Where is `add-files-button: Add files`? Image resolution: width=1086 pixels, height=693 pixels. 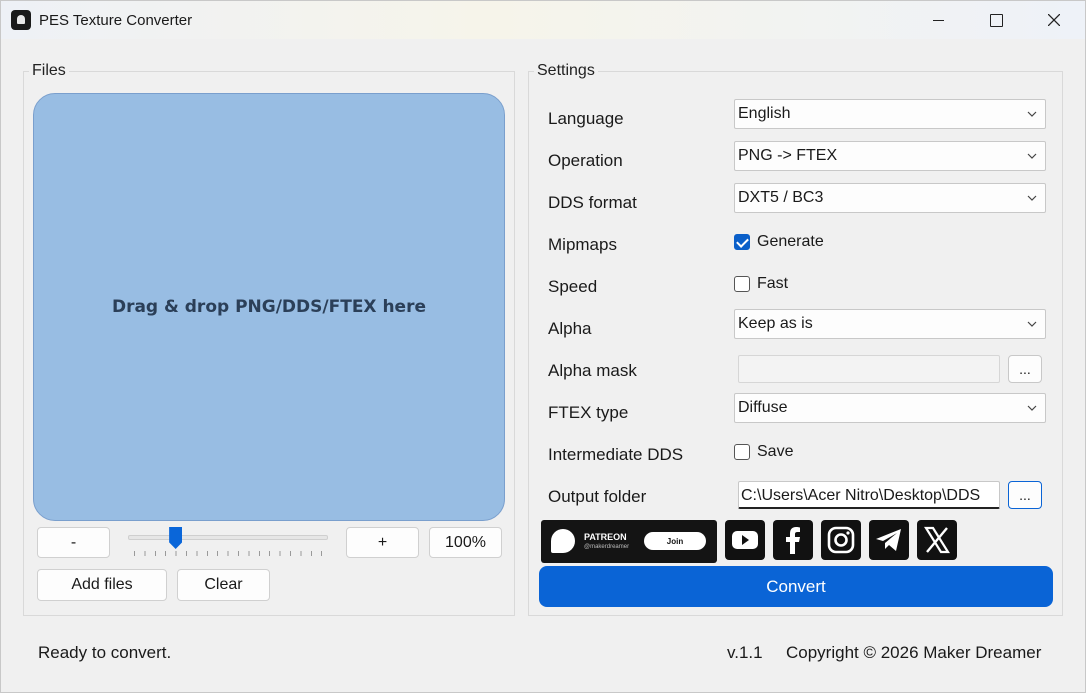
add-files-button: Add files is located at coordinates (102, 585).